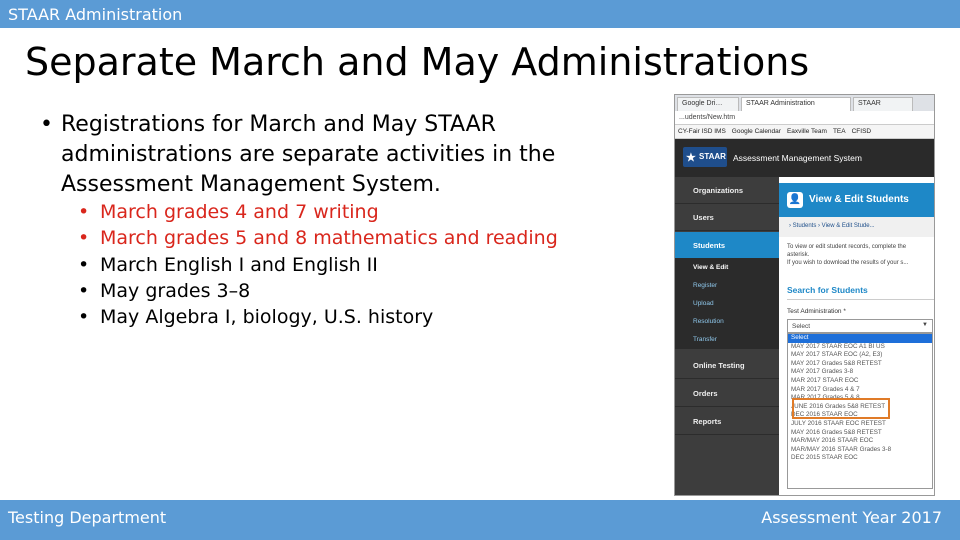 This screenshot has height=540, width=960. Describe the element at coordinates (841, 408) in the screenshot. I see `highlight-box` at that location.